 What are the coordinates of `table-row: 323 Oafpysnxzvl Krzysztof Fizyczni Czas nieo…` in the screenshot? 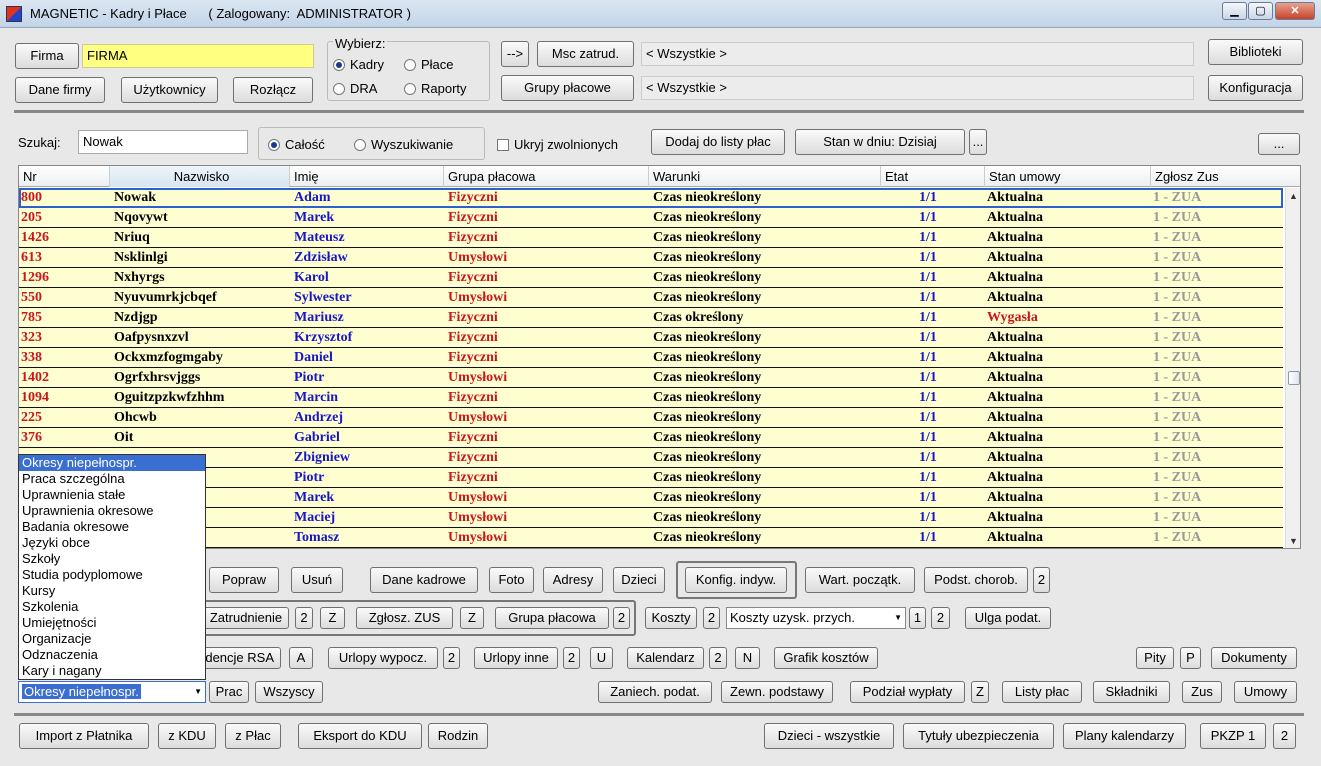 It's located at (651, 338).